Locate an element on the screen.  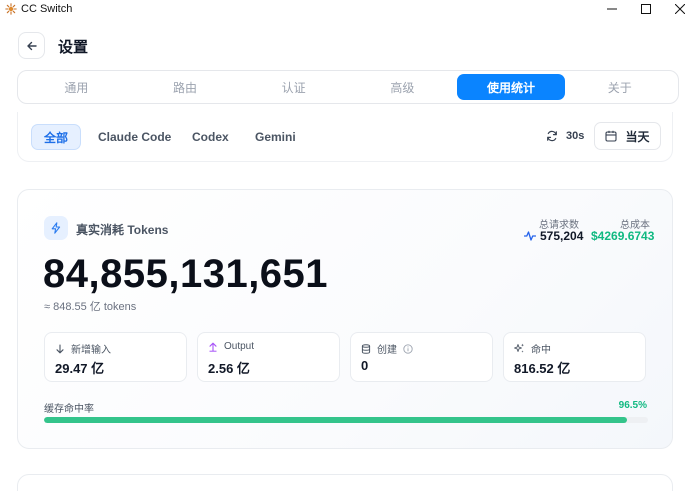
calendar-icon is located at coordinates (611, 136).